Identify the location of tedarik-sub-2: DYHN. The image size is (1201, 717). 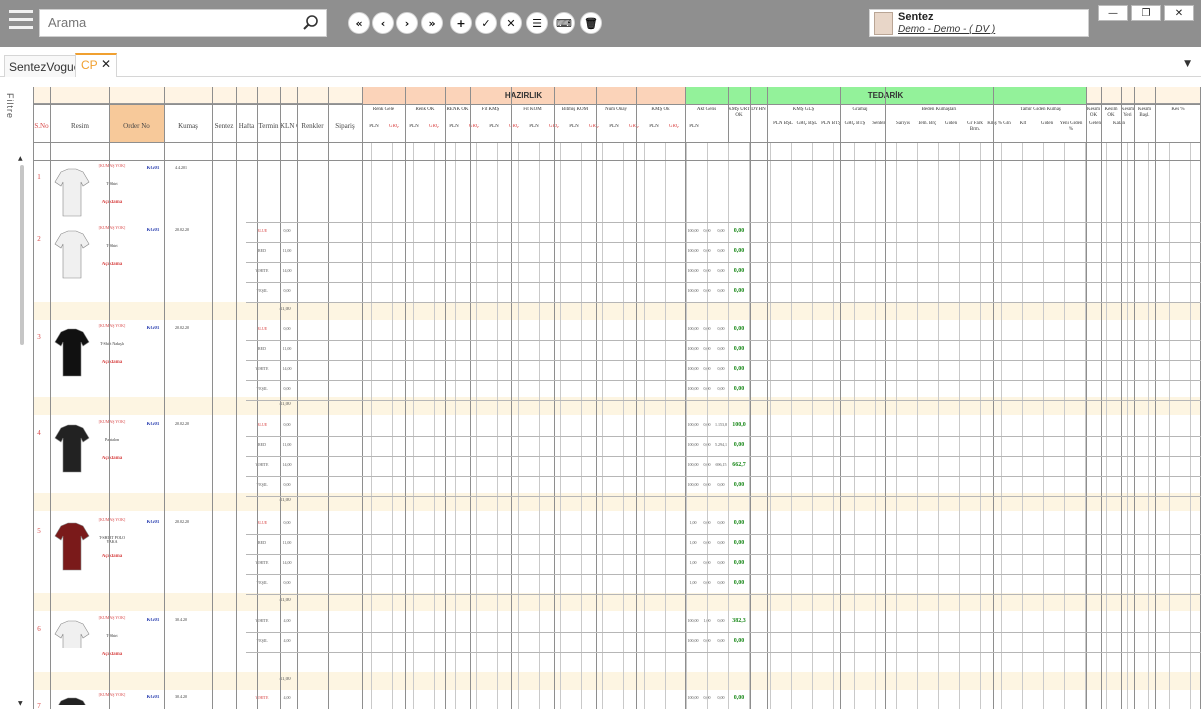
(758, 110).